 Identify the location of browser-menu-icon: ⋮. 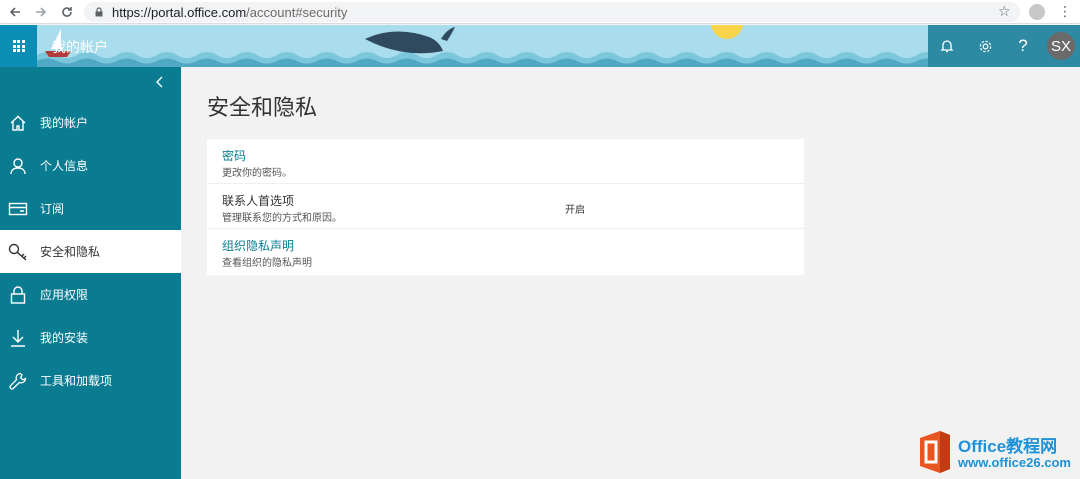
(1065, 11).